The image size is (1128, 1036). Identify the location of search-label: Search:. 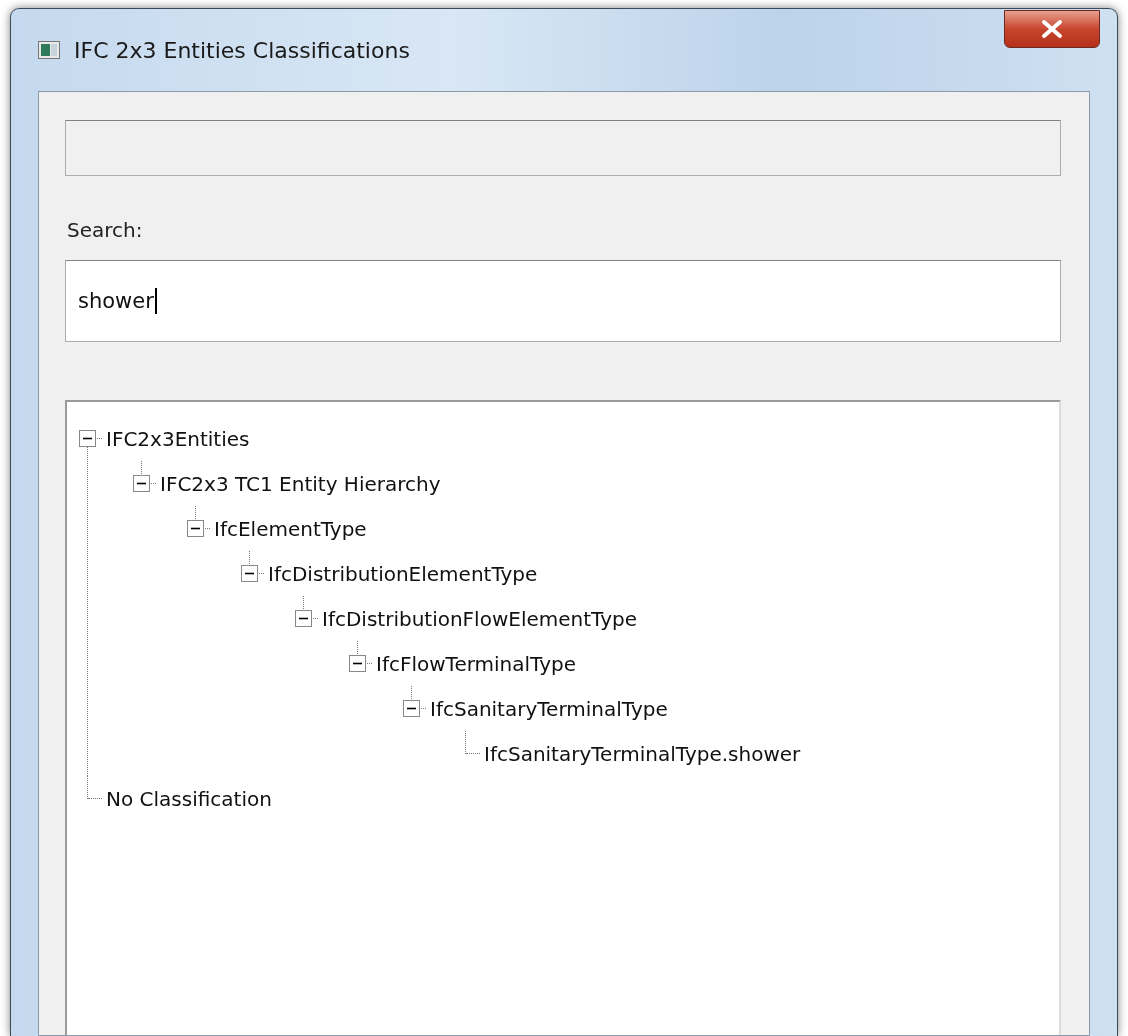
(105, 230).